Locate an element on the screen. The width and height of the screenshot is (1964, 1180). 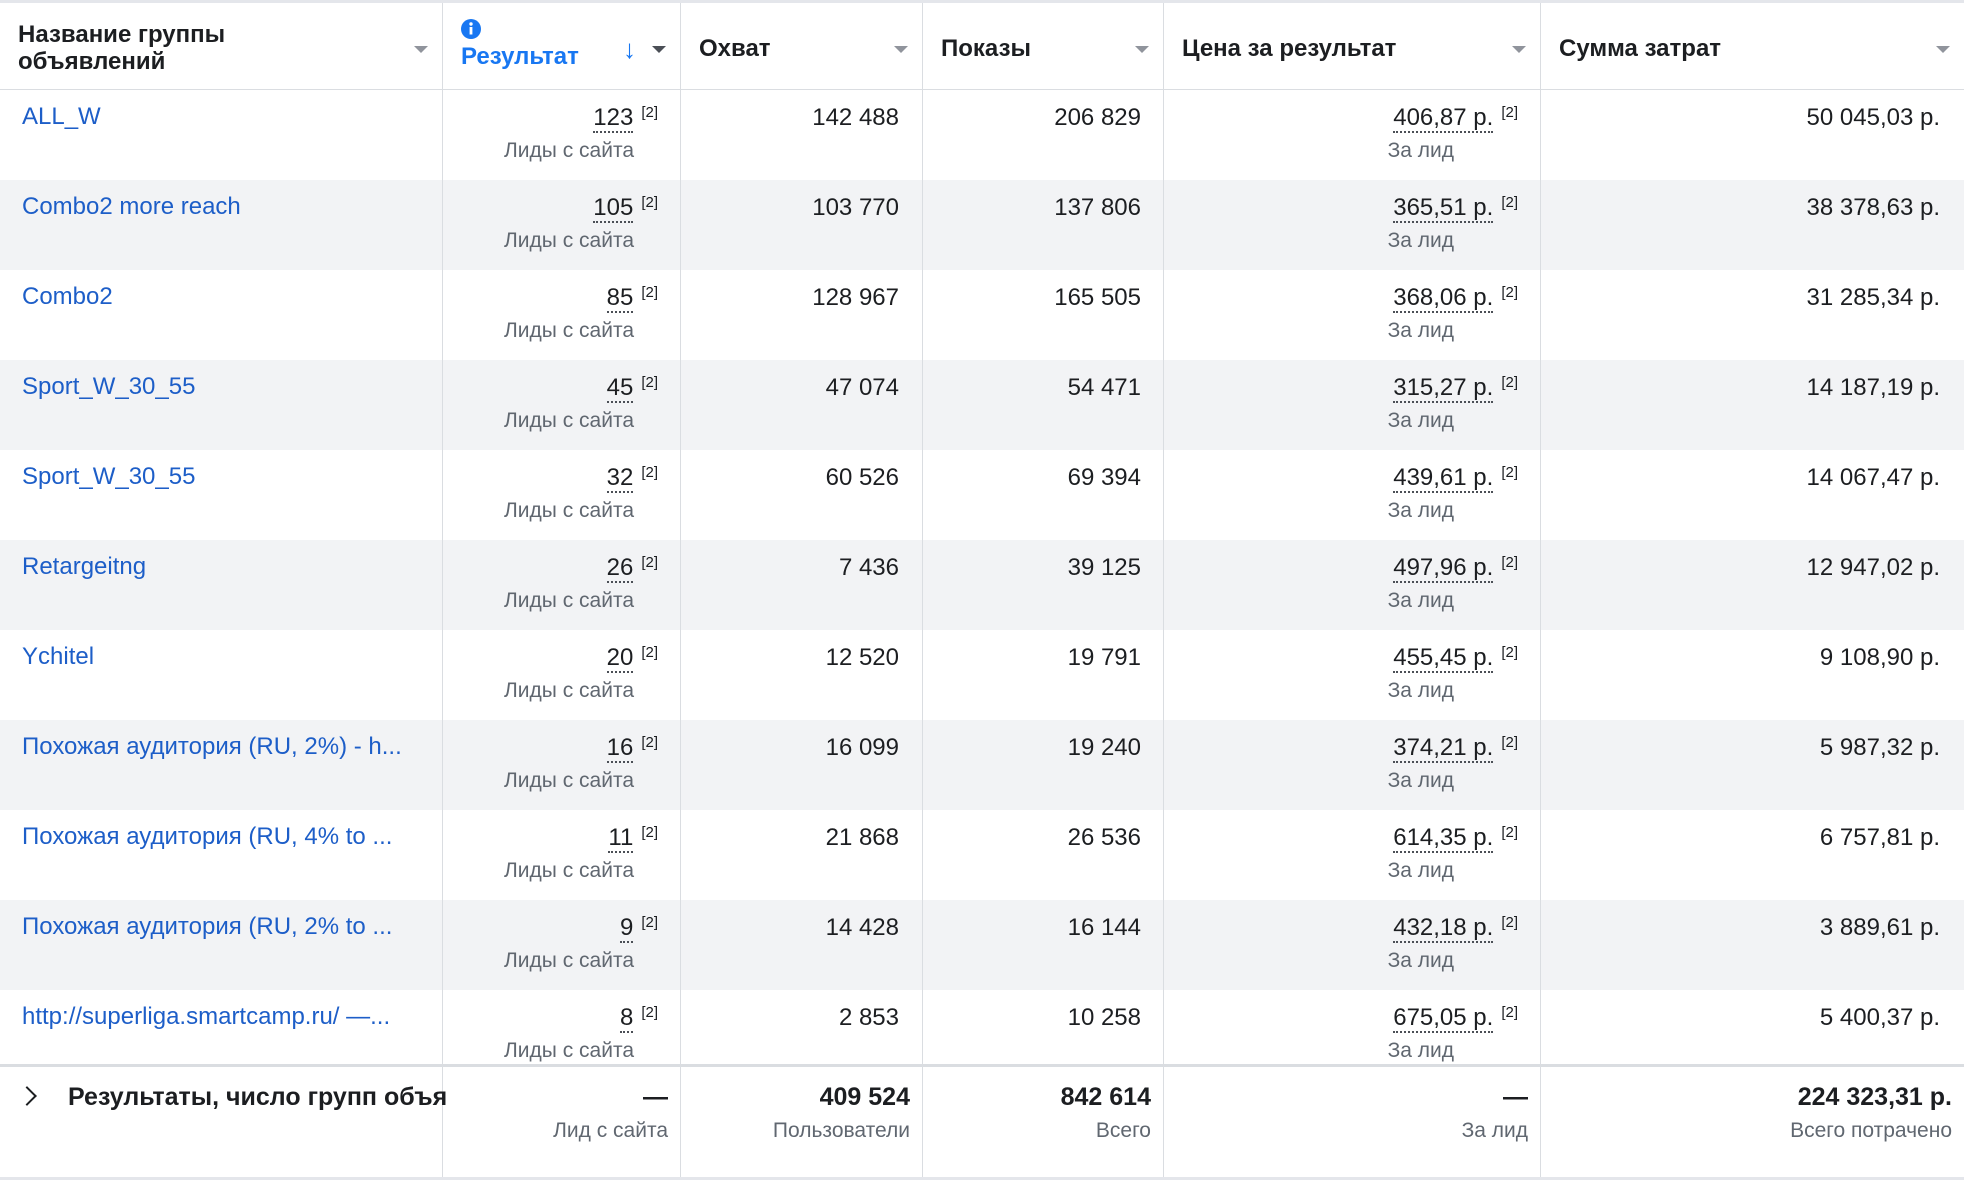
footer-reach-sub: Пользователи is located at coordinates (841, 1130).